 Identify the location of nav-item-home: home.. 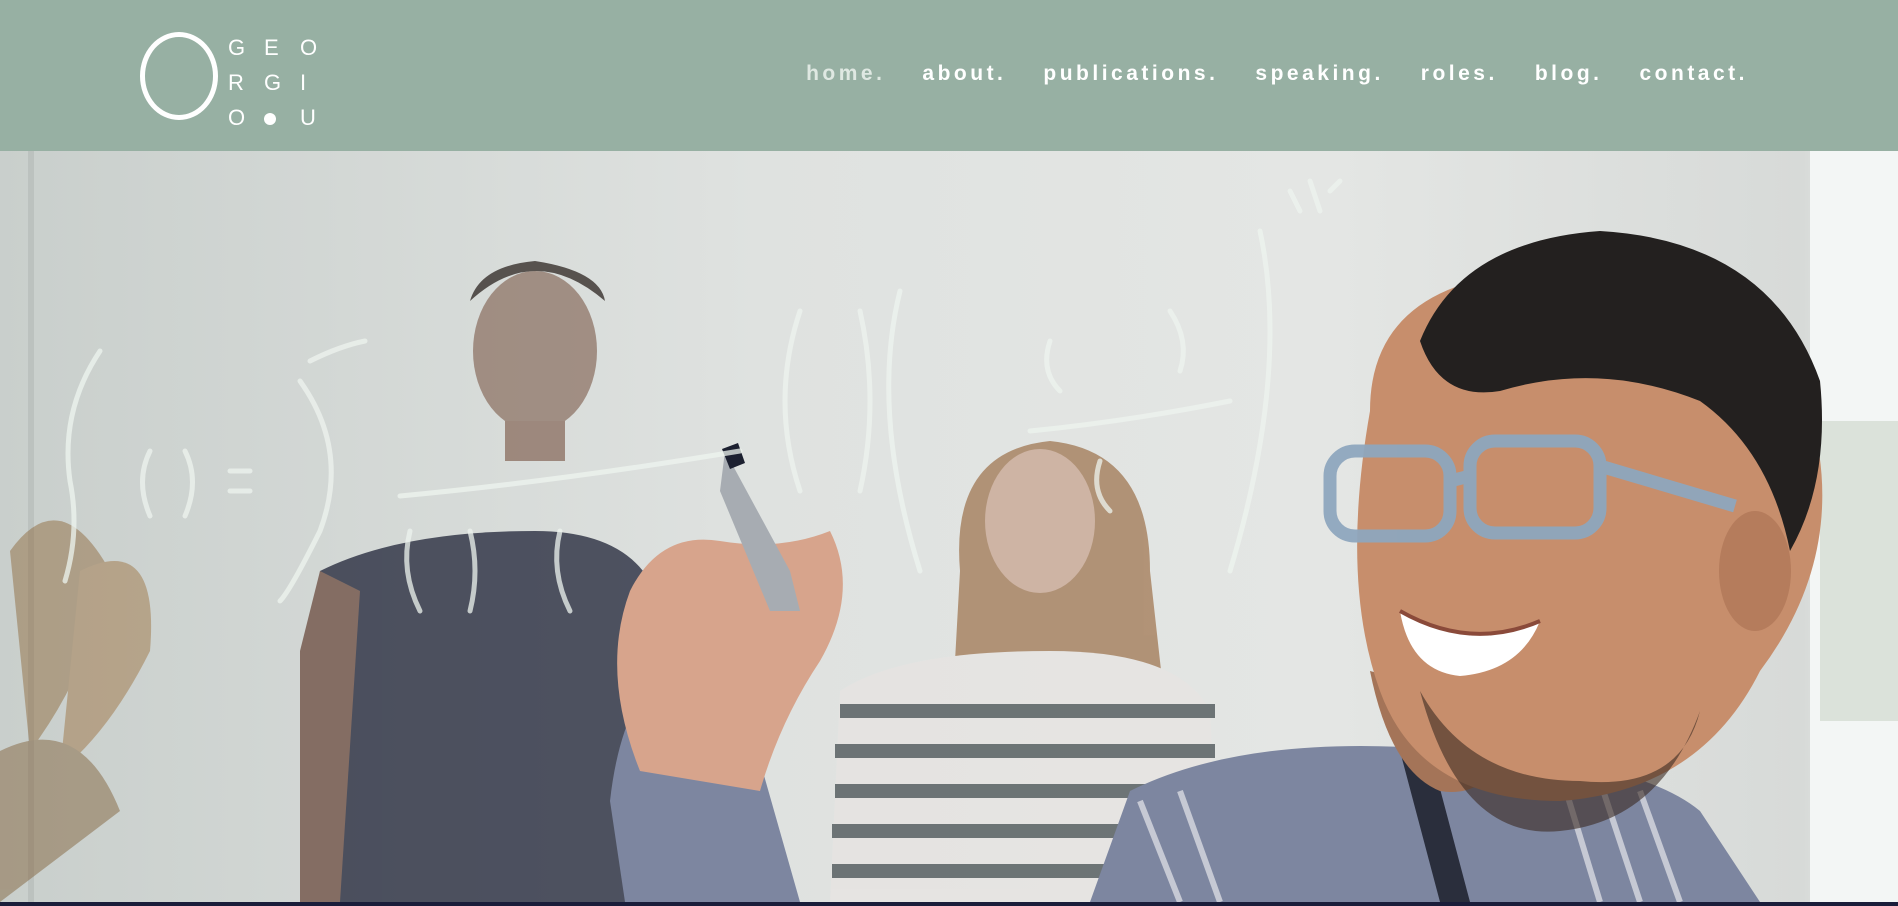
(845, 74).